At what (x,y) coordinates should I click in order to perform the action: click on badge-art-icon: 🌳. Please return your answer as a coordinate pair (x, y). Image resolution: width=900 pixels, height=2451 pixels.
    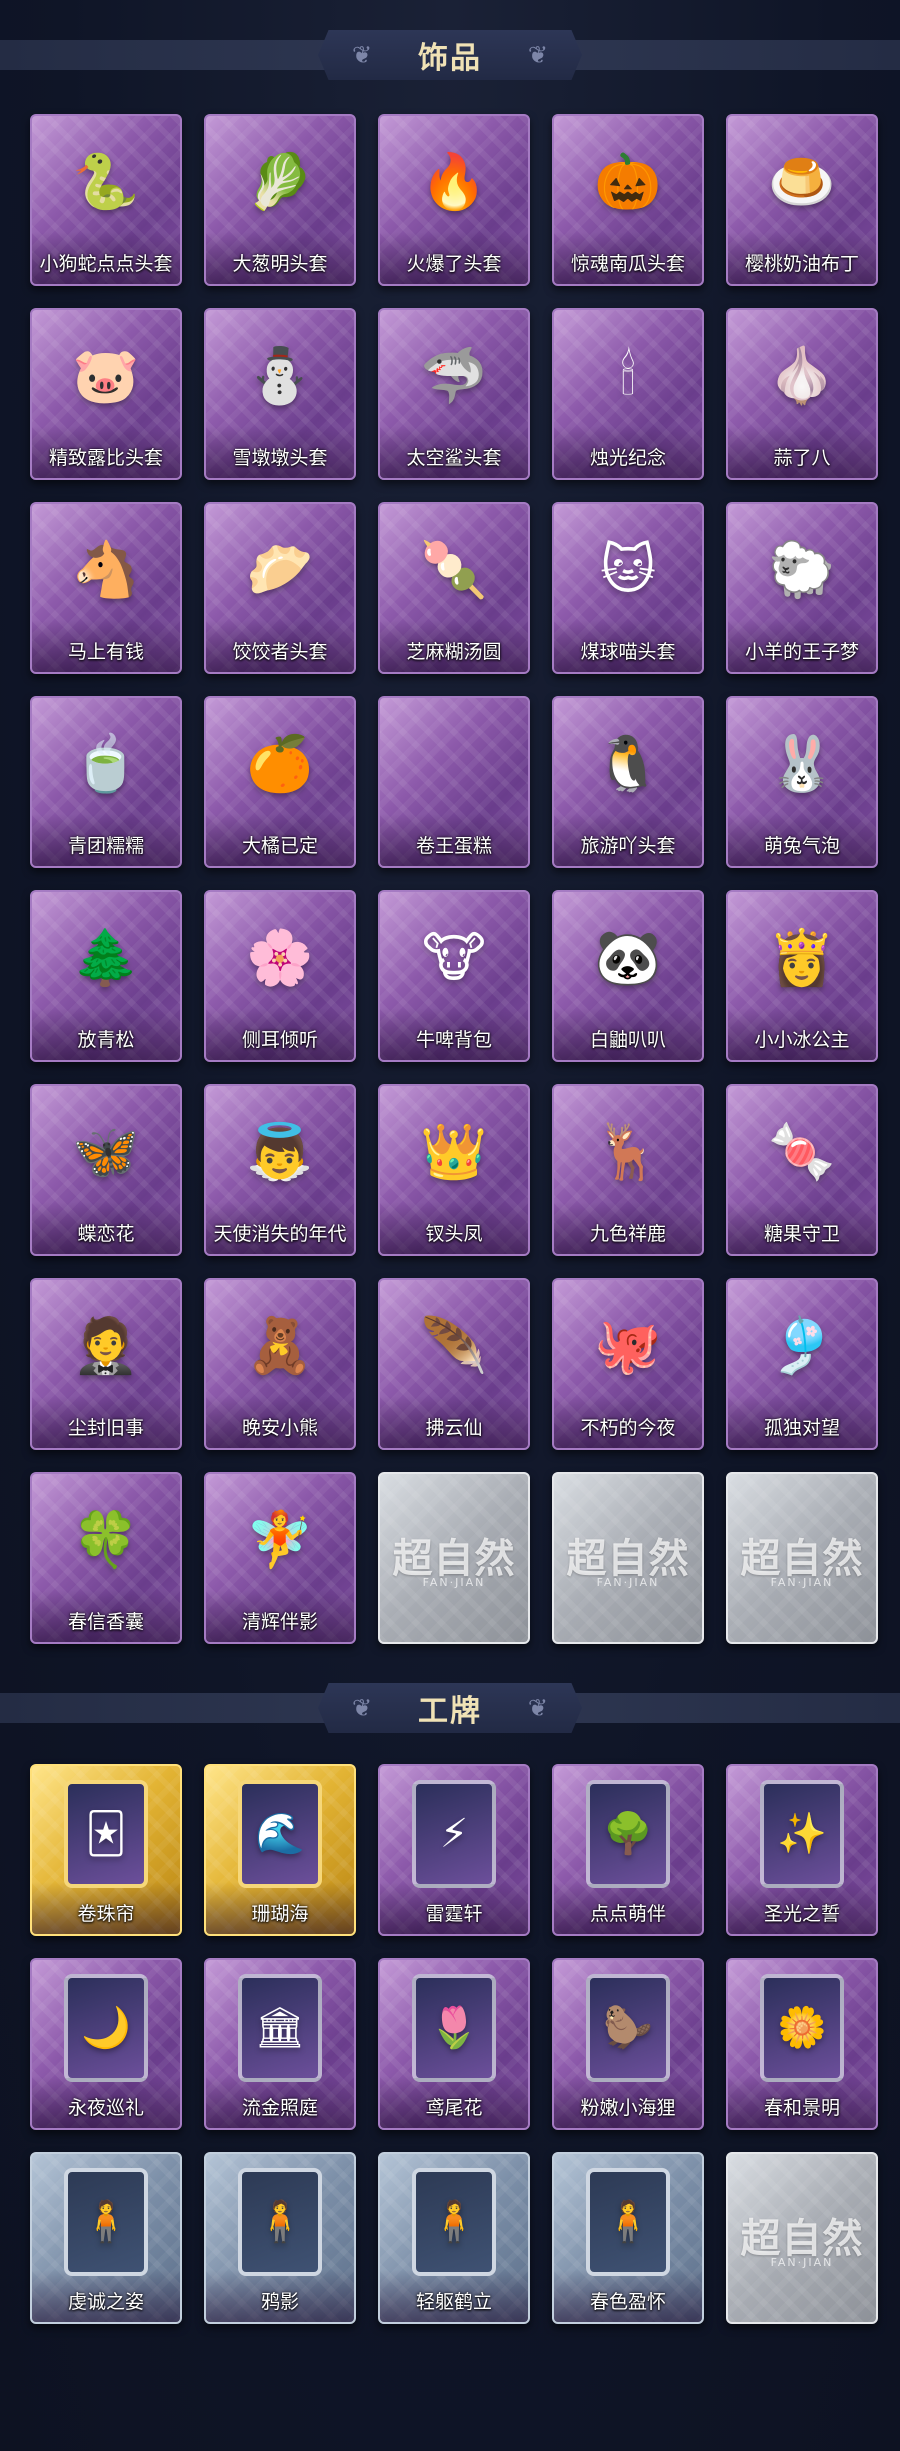
    Looking at the image, I should click on (628, 1834).